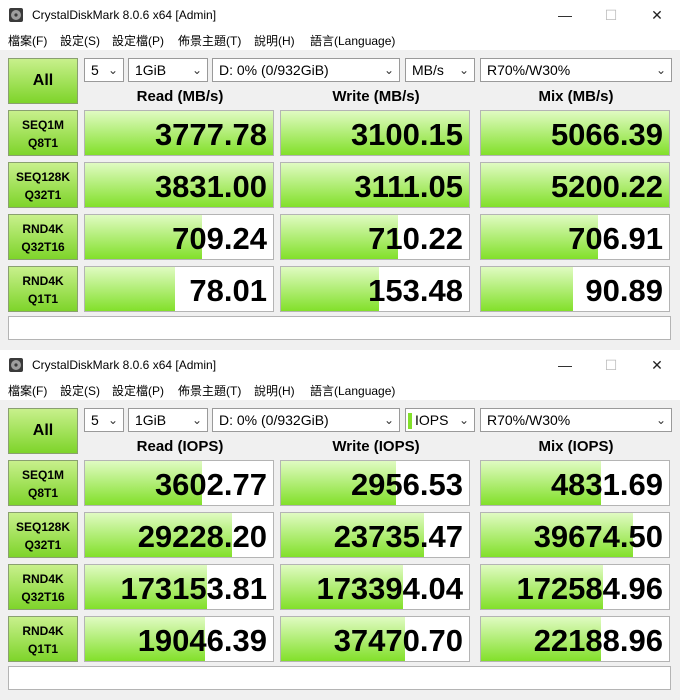  What do you see at coordinates (598, 536) in the screenshot?
I see `result-value: 39674.50` at bounding box center [598, 536].